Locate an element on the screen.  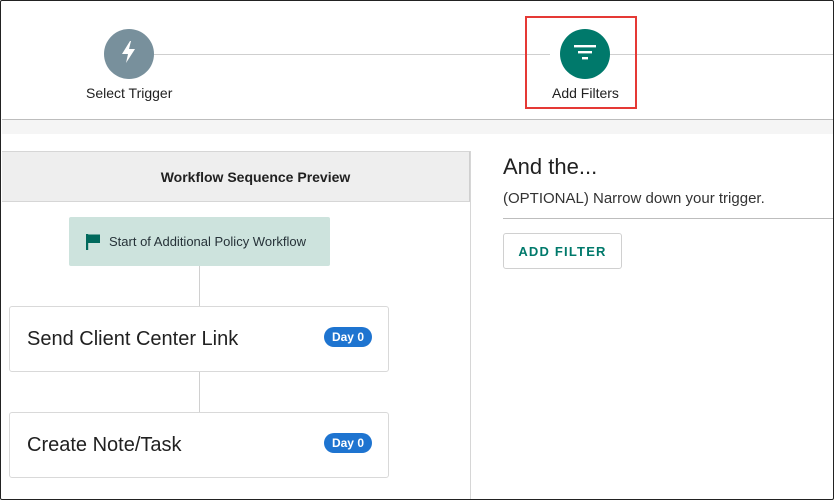
filter-icon is located at coordinates (585, 54).